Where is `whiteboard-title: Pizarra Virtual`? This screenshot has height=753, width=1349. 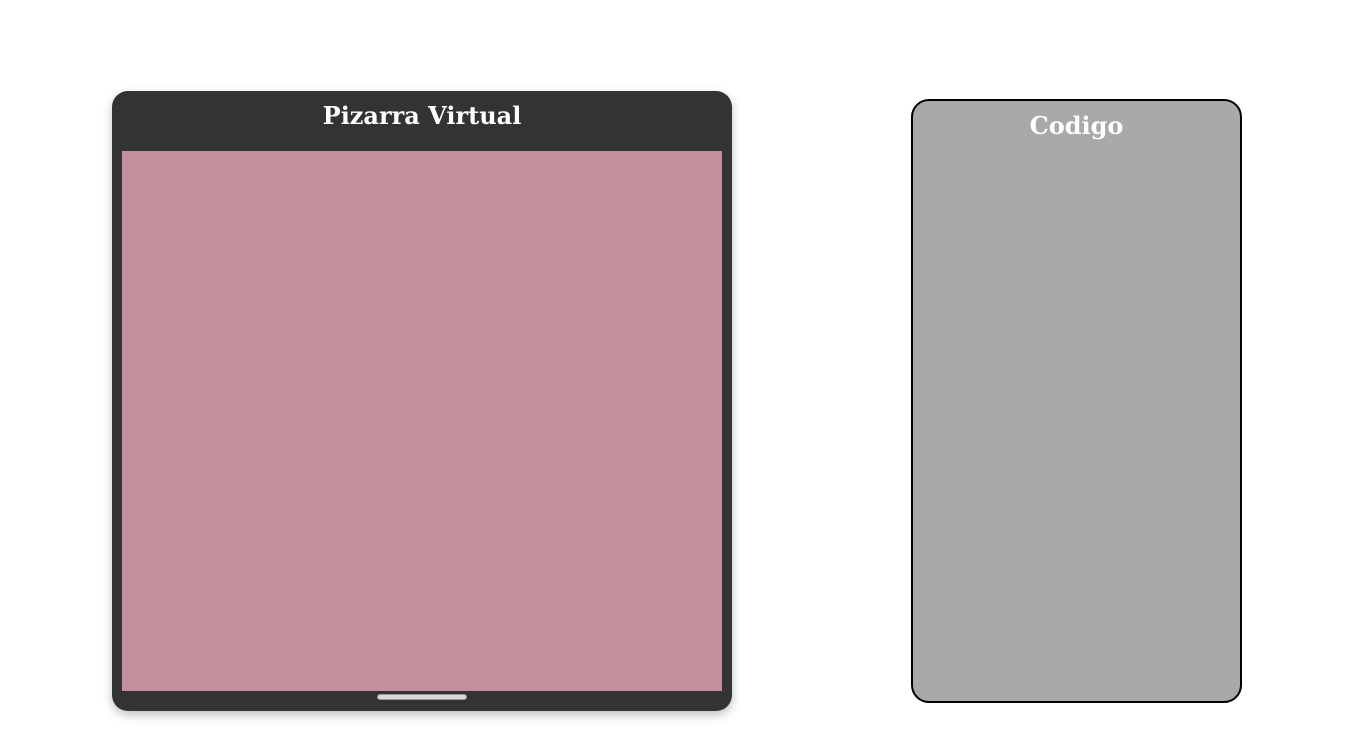
whiteboard-title: Pizarra Virtual is located at coordinates (422, 115).